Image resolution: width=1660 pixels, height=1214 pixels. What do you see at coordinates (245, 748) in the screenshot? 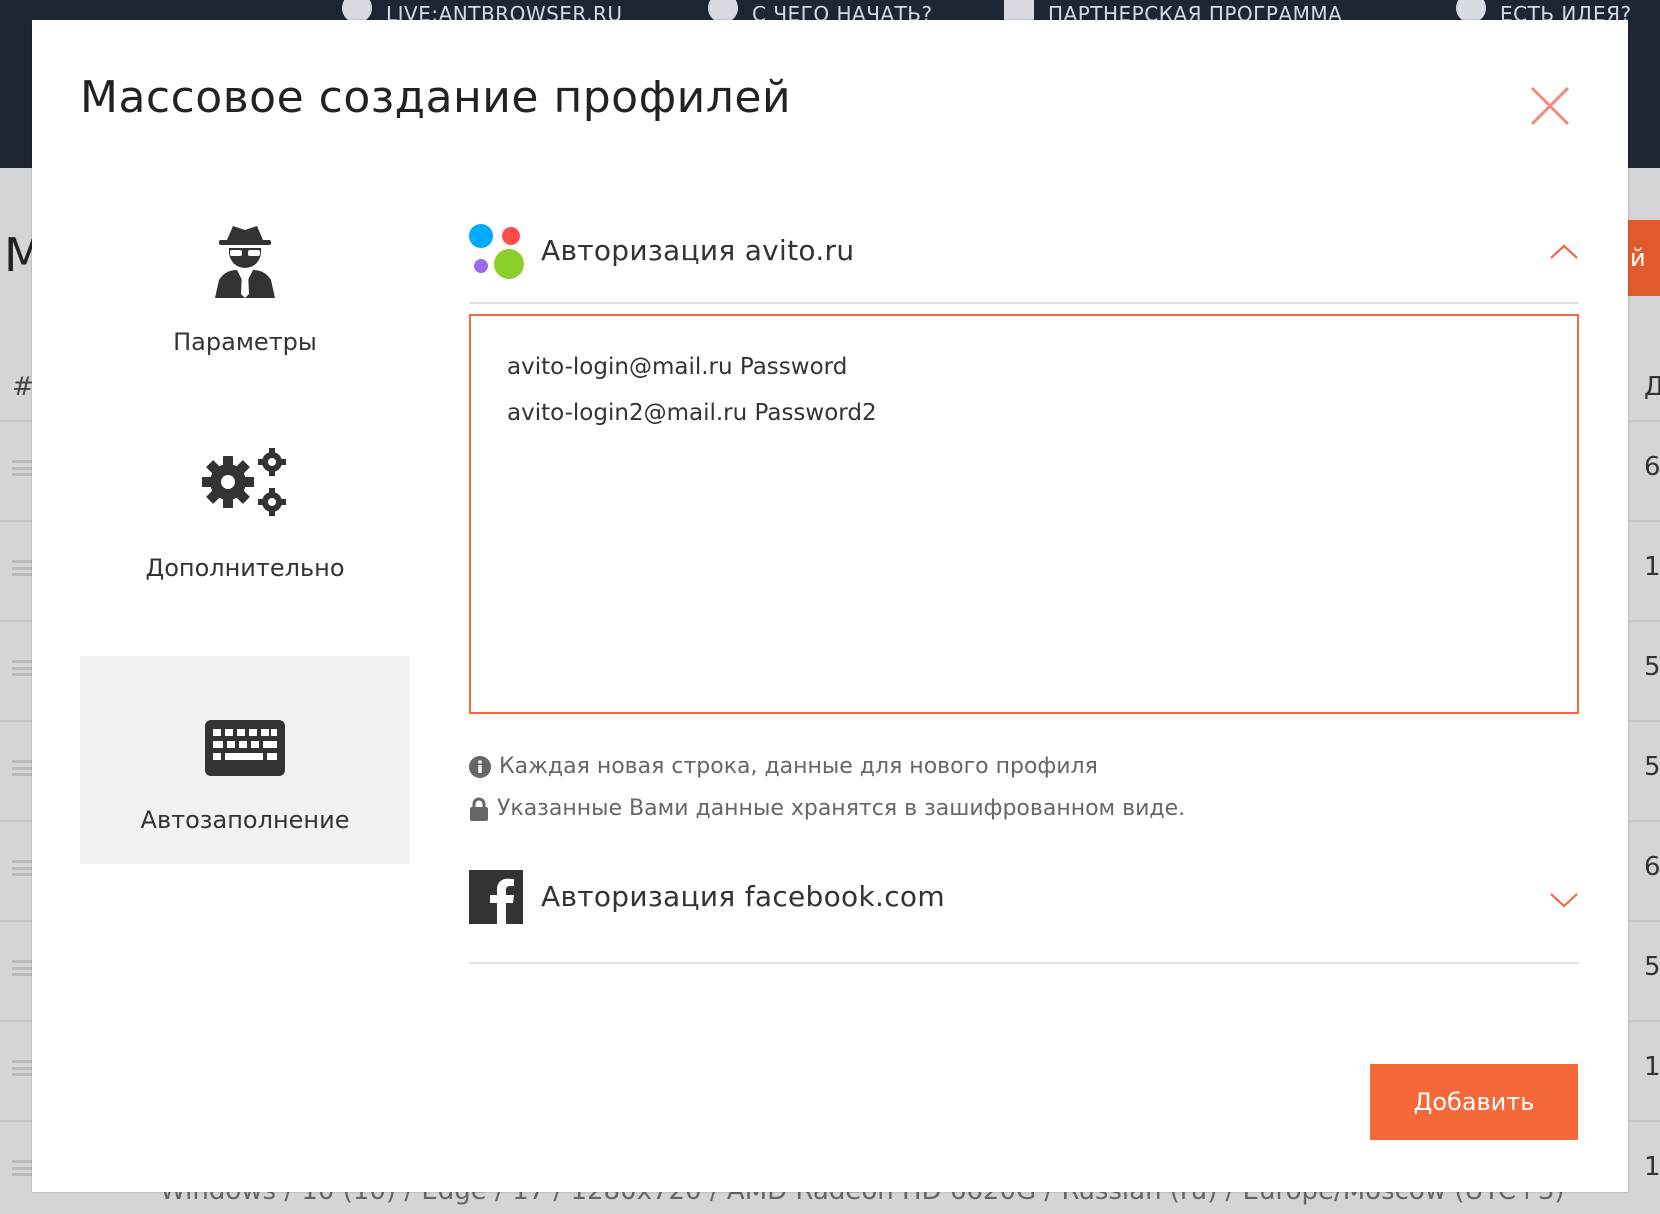
I see `keyboard-icon` at bounding box center [245, 748].